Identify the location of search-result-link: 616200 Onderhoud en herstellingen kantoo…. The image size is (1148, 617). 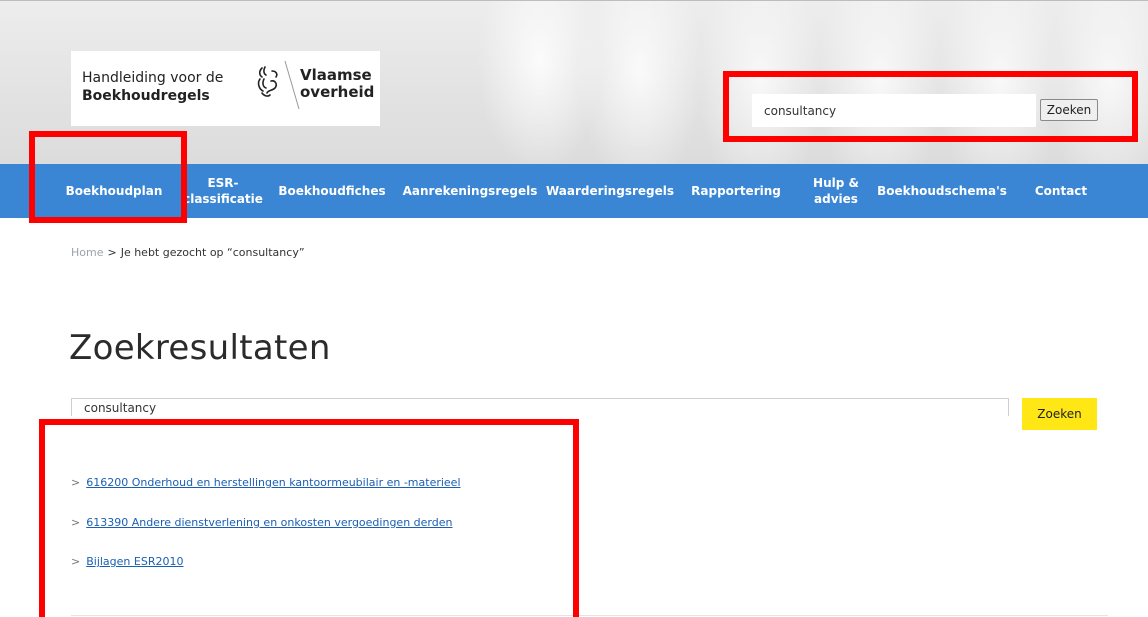
(273, 482).